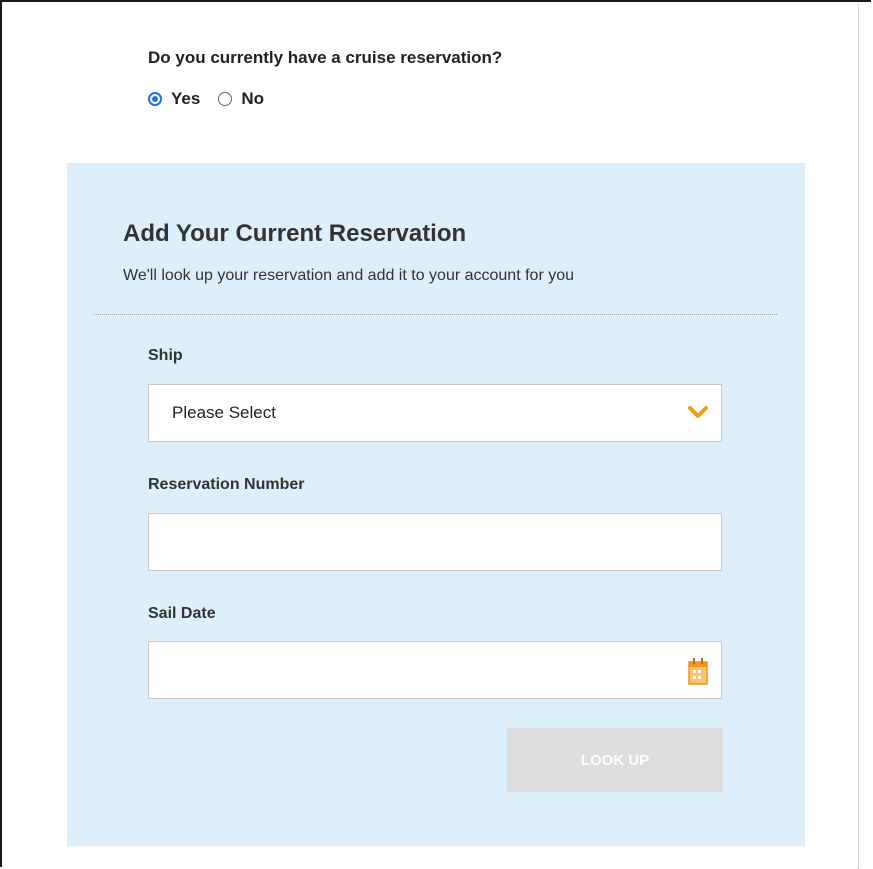  What do you see at coordinates (165, 355) in the screenshot?
I see `ship-label: Ship` at bounding box center [165, 355].